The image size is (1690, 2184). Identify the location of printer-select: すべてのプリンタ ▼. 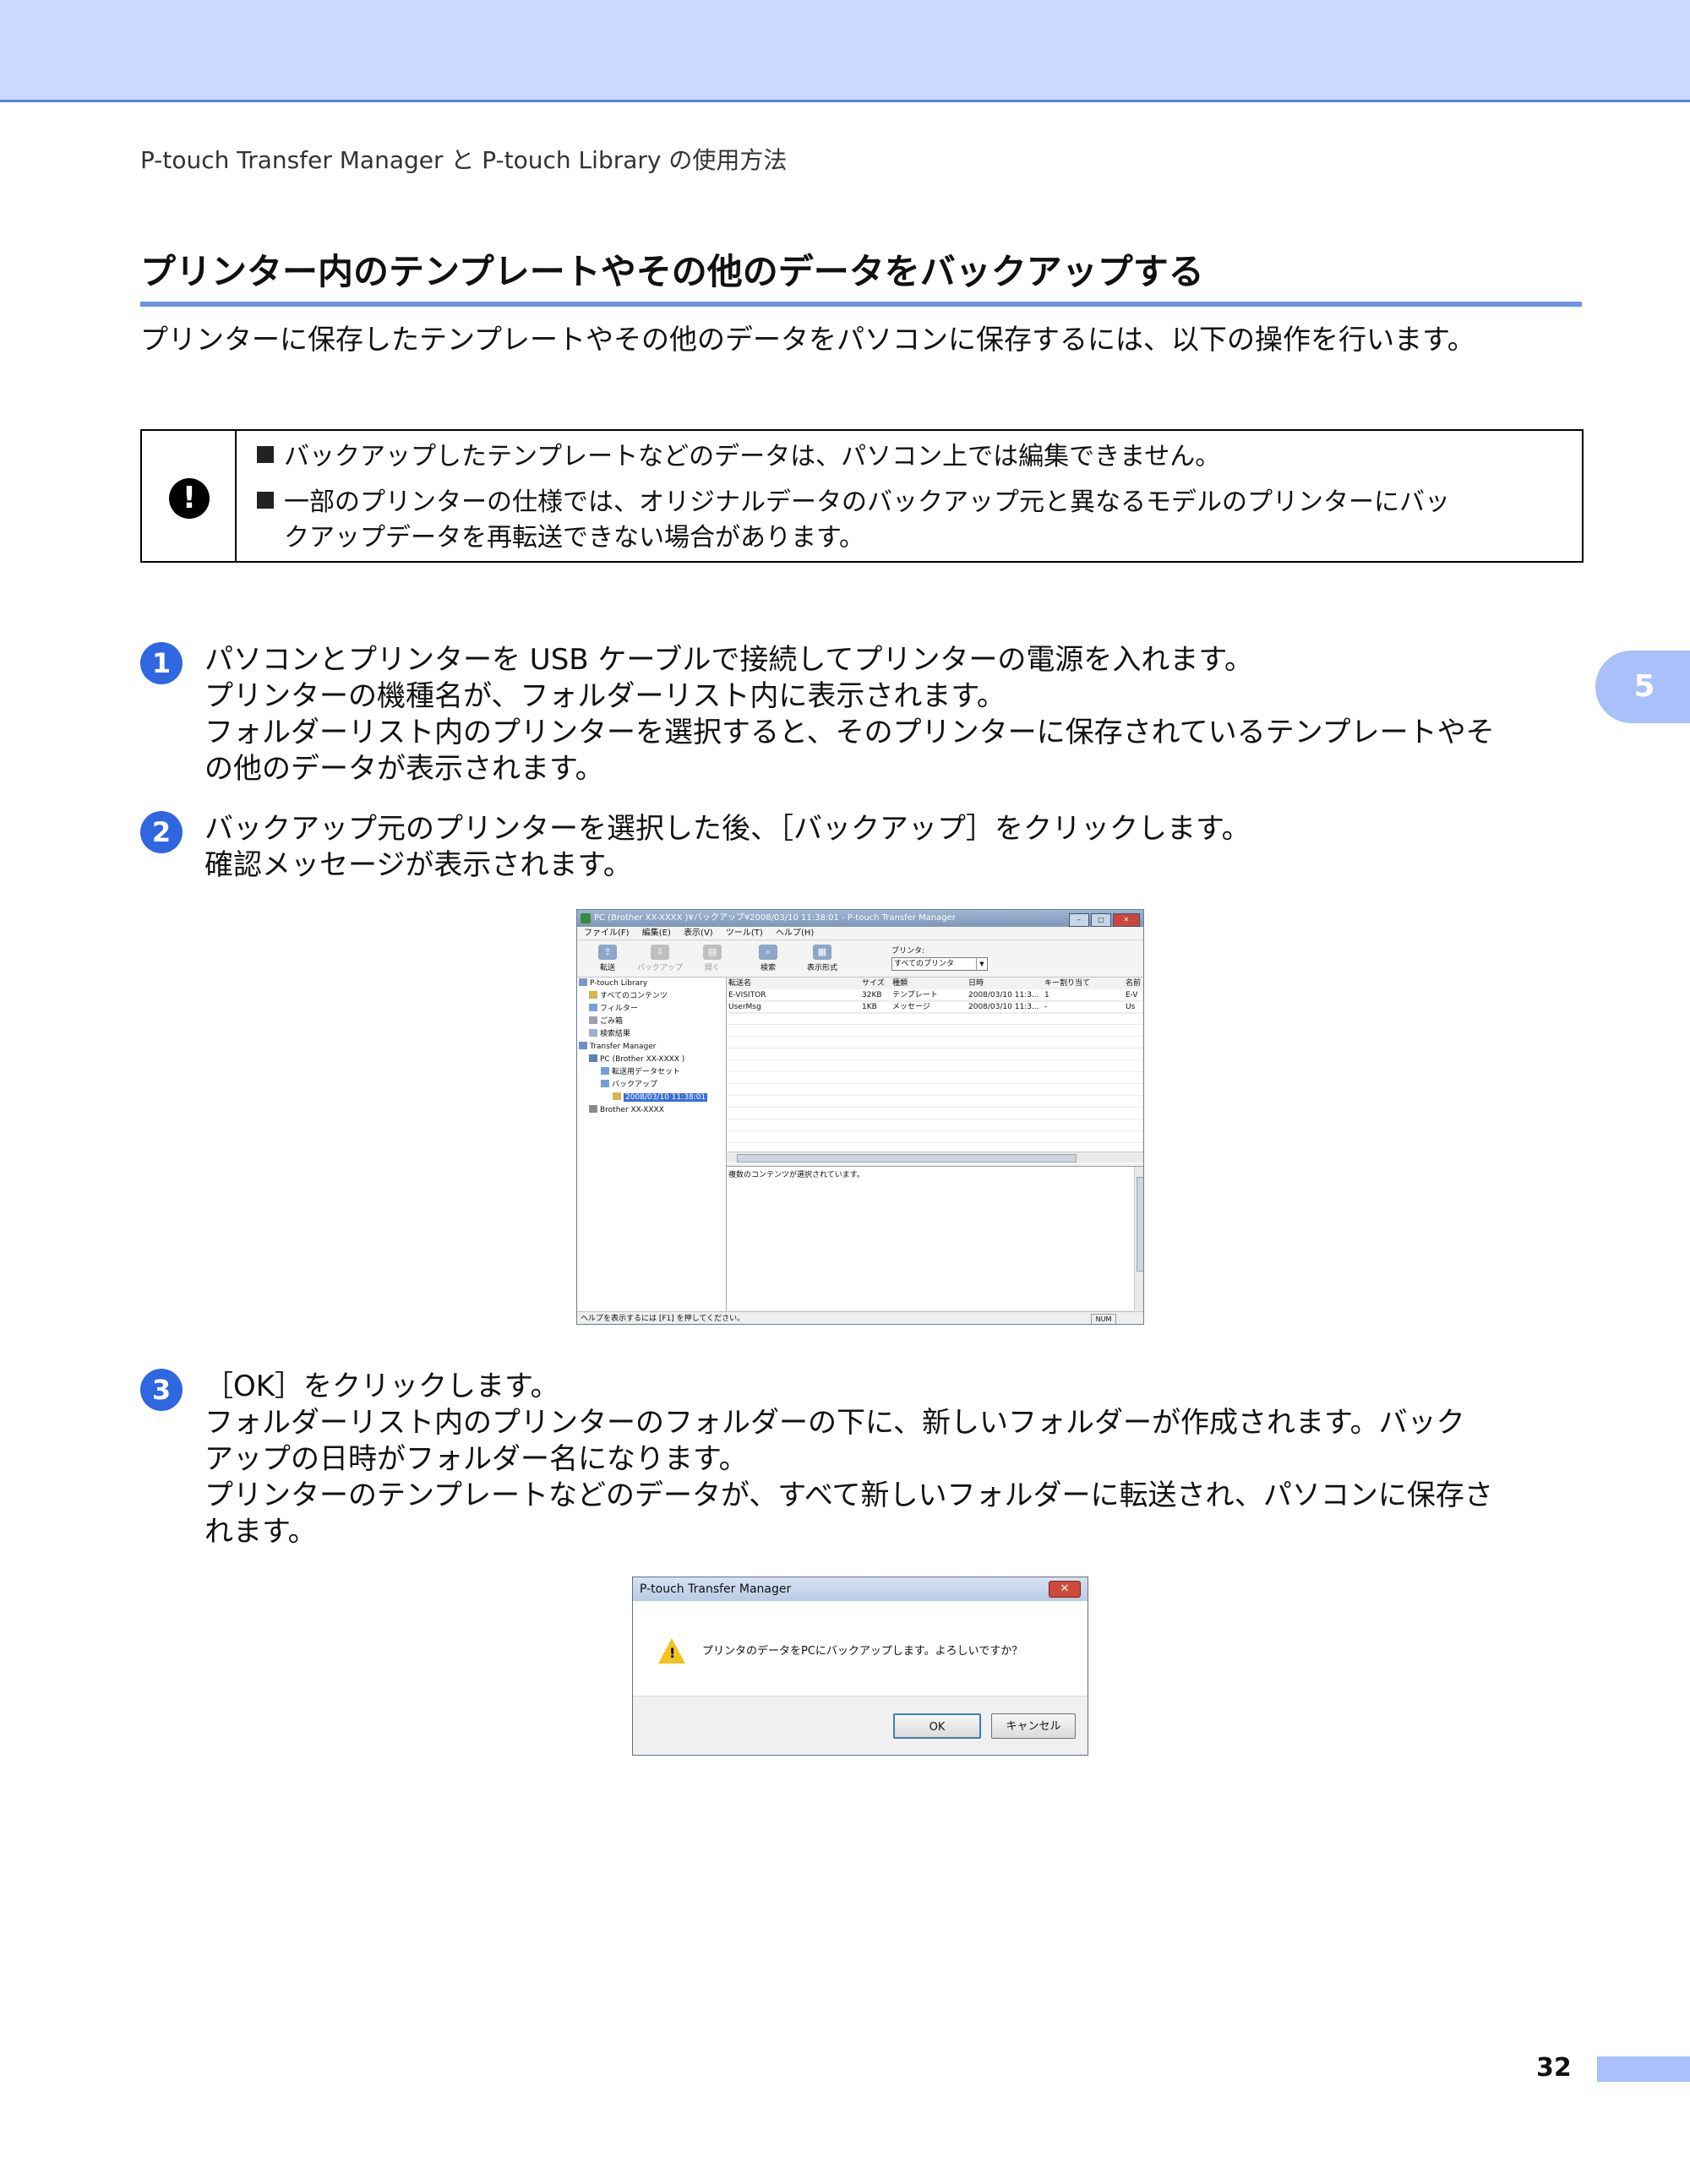
(939, 964).